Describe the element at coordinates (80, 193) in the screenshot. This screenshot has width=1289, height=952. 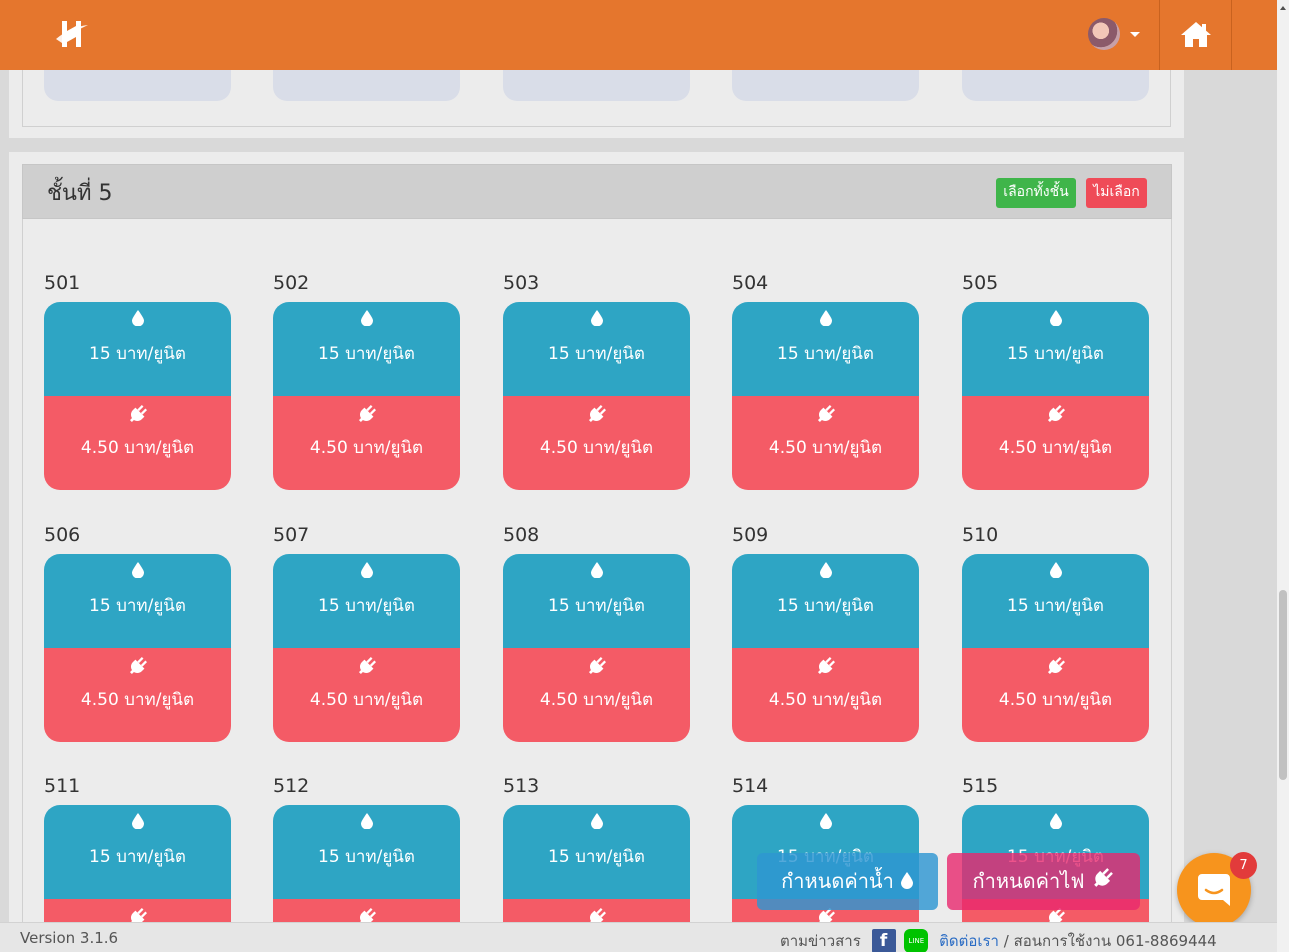
I see `floor-title: ชั้นที่ 5` at that location.